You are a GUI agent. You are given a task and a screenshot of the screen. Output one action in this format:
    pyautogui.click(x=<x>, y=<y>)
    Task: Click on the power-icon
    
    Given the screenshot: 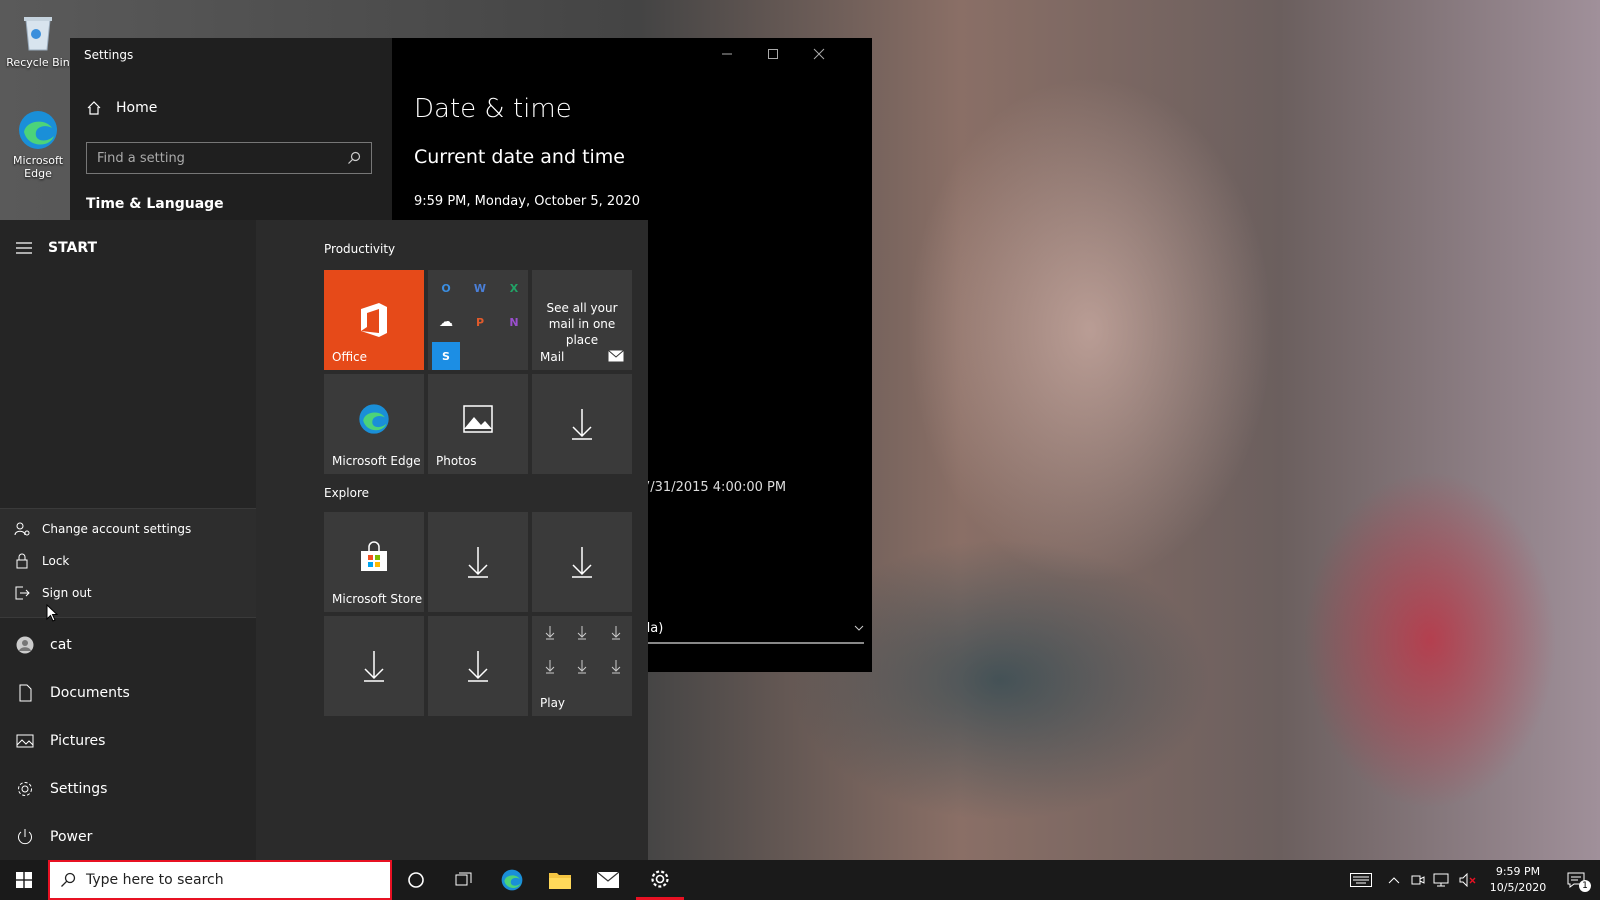 What is the action you would take?
    pyautogui.click(x=25, y=837)
    